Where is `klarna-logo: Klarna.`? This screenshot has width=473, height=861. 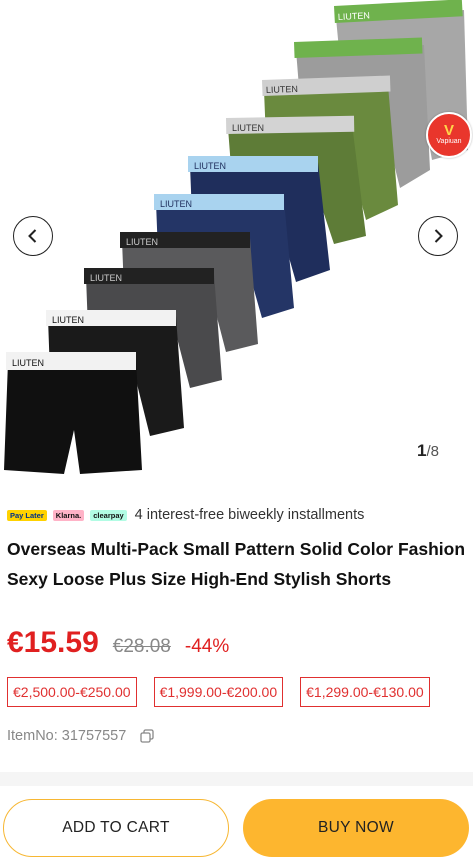
klarna-logo: Klarna. is located at coordinates (68, 515).